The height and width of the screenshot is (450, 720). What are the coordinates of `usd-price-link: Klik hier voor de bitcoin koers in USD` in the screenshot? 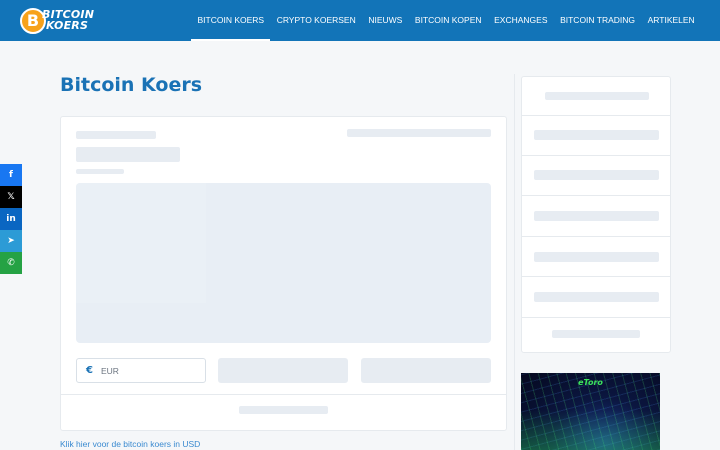 It's located at (130, 444).